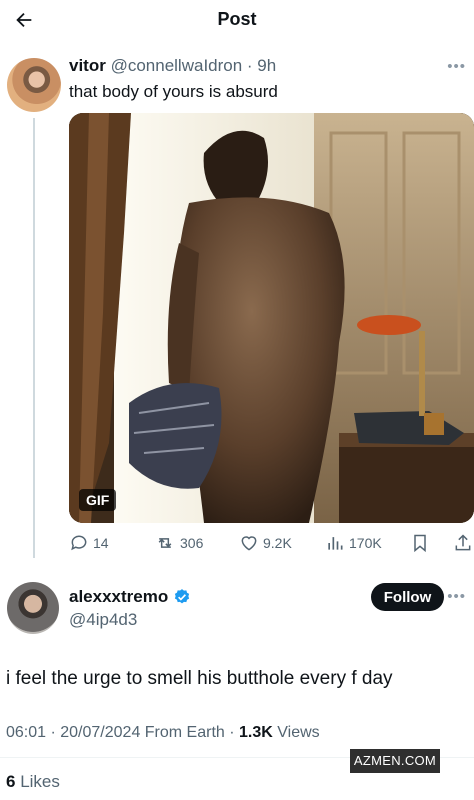 Image resolution: width=474 pixels, height=800 pixels. Describe the element at coordinates (395, 761) in the screenshot. I see `watermark: AZMEN.COM` at that location.